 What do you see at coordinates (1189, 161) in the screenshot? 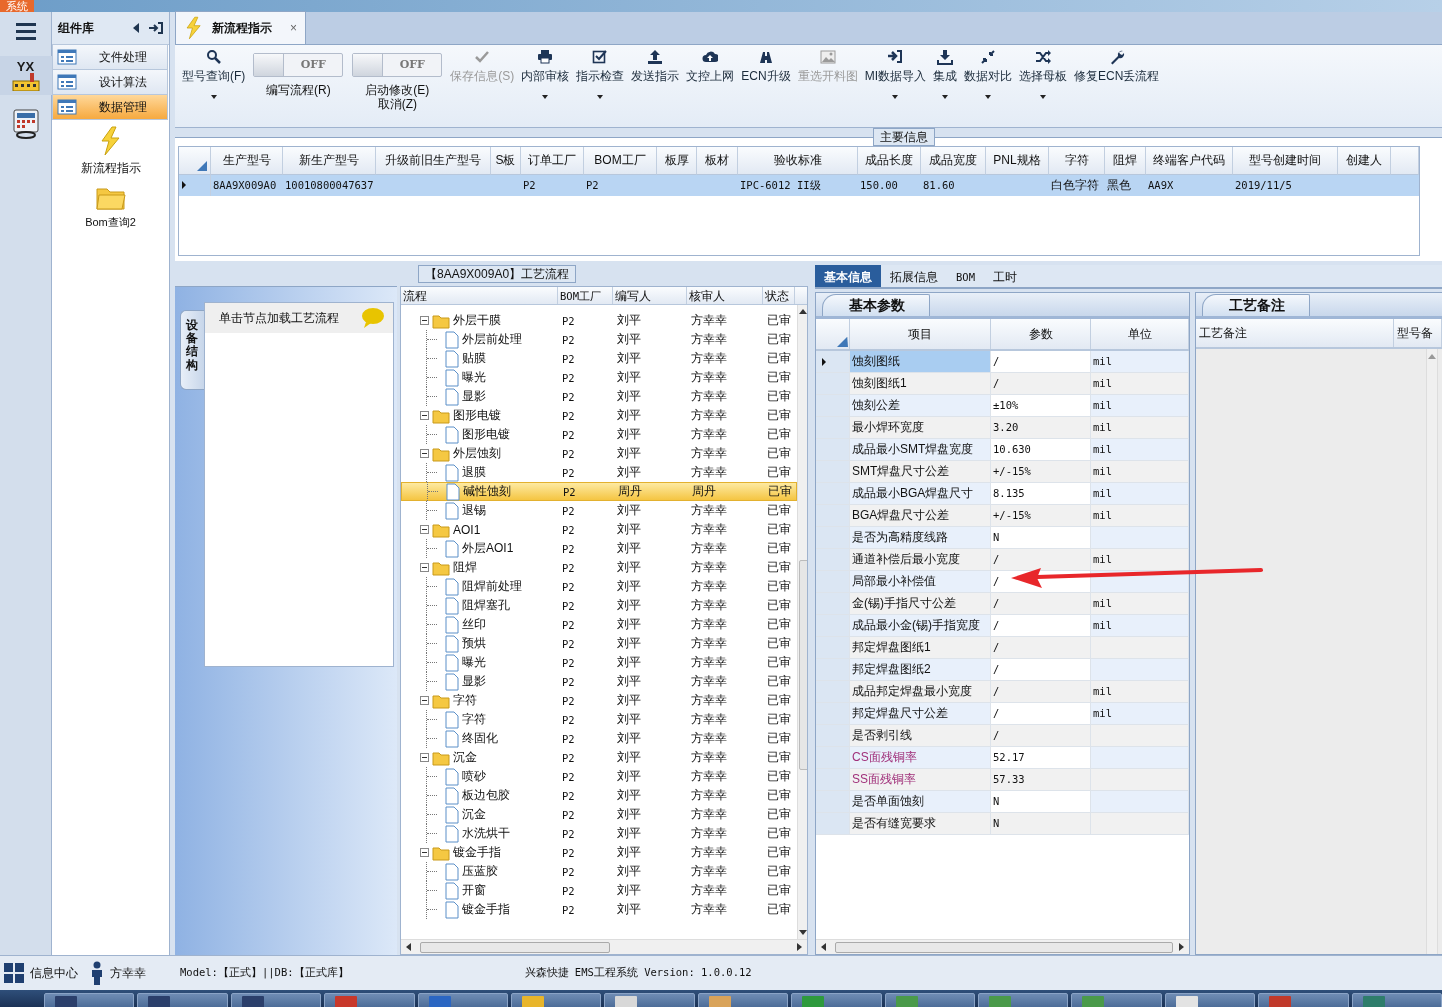
I see `column-header: 终端客户代码` at bounding box center [1189, 161].